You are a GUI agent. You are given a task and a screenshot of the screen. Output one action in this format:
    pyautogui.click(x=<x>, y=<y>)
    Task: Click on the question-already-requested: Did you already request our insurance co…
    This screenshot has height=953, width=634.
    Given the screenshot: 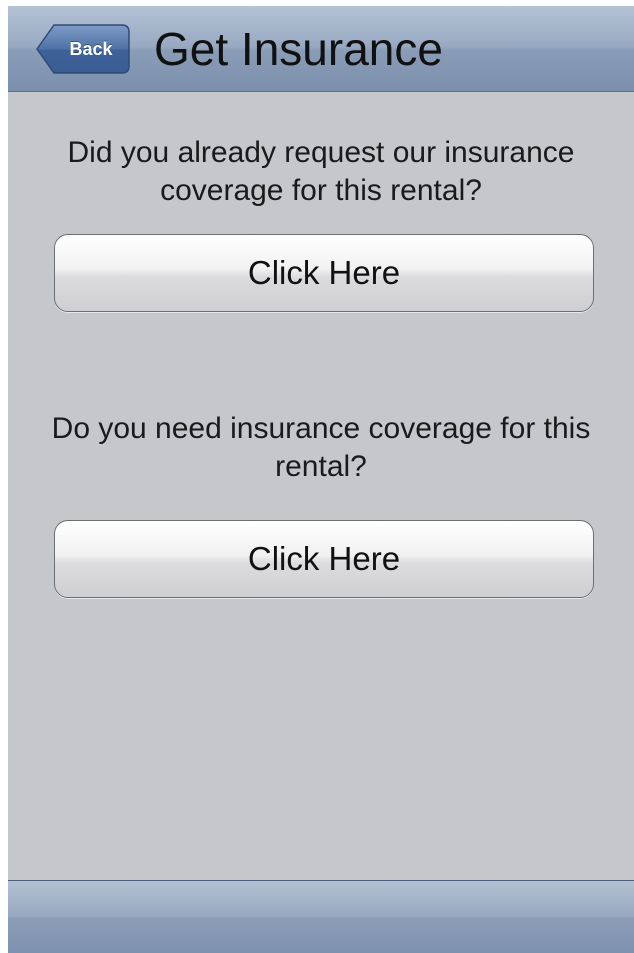 What is the action you would take?
    pyautogui.click(x=321, y=171)
    